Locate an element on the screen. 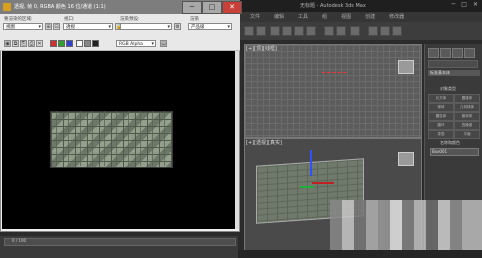 The width and height of the screenshot is (482, 258). select-icon is located at coordinates (275, 31).